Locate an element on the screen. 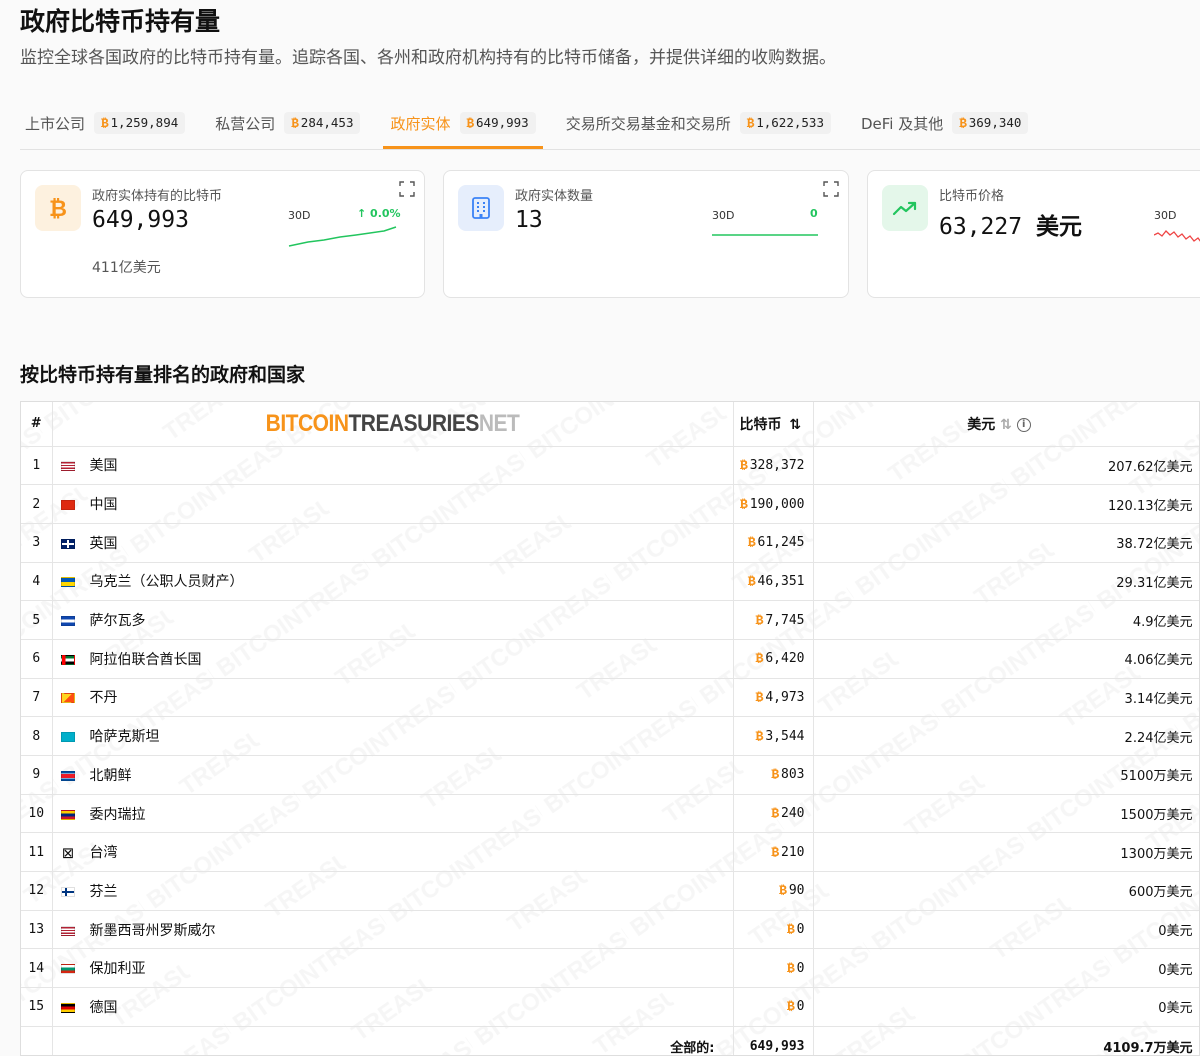 The image size is (1200, 1056). btc-holdings-card: ₿ 政府实体持有的比特币 649,993 411亿美元 30D ↑ 0.0% is located at coordinates (222, 234).